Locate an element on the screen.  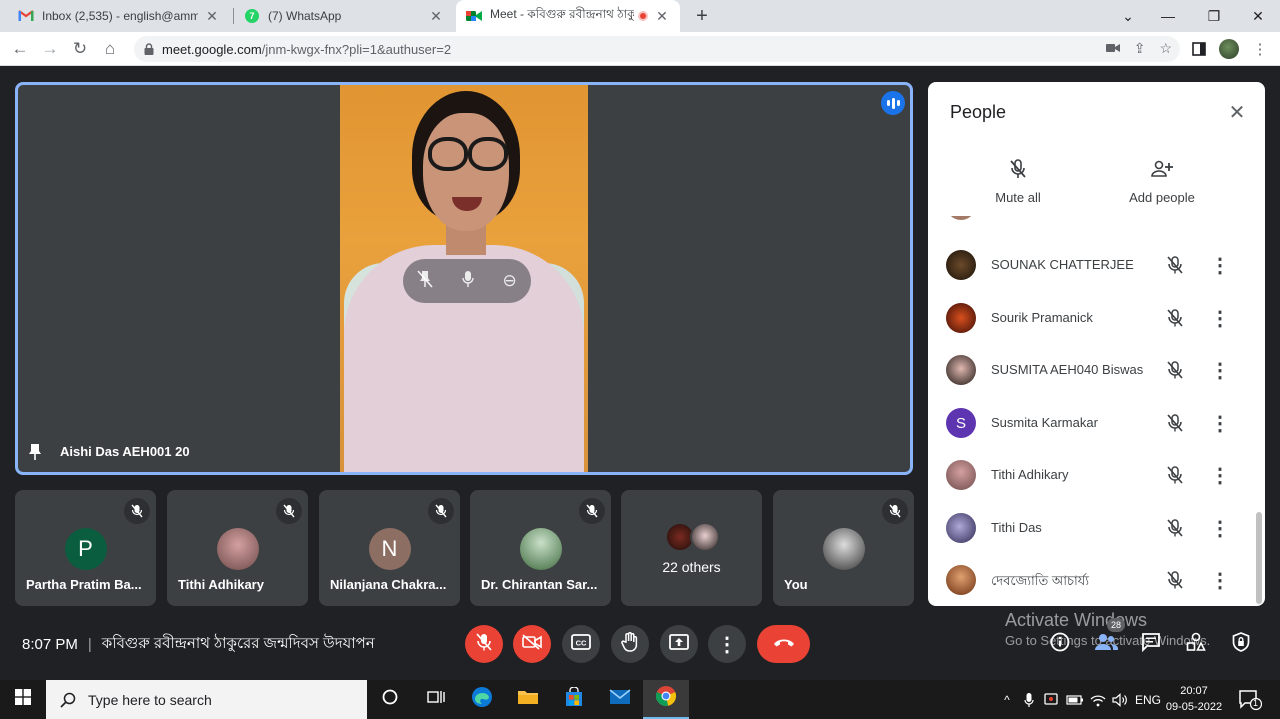
others-tile: 22 others is located at coordinates (691, 548).